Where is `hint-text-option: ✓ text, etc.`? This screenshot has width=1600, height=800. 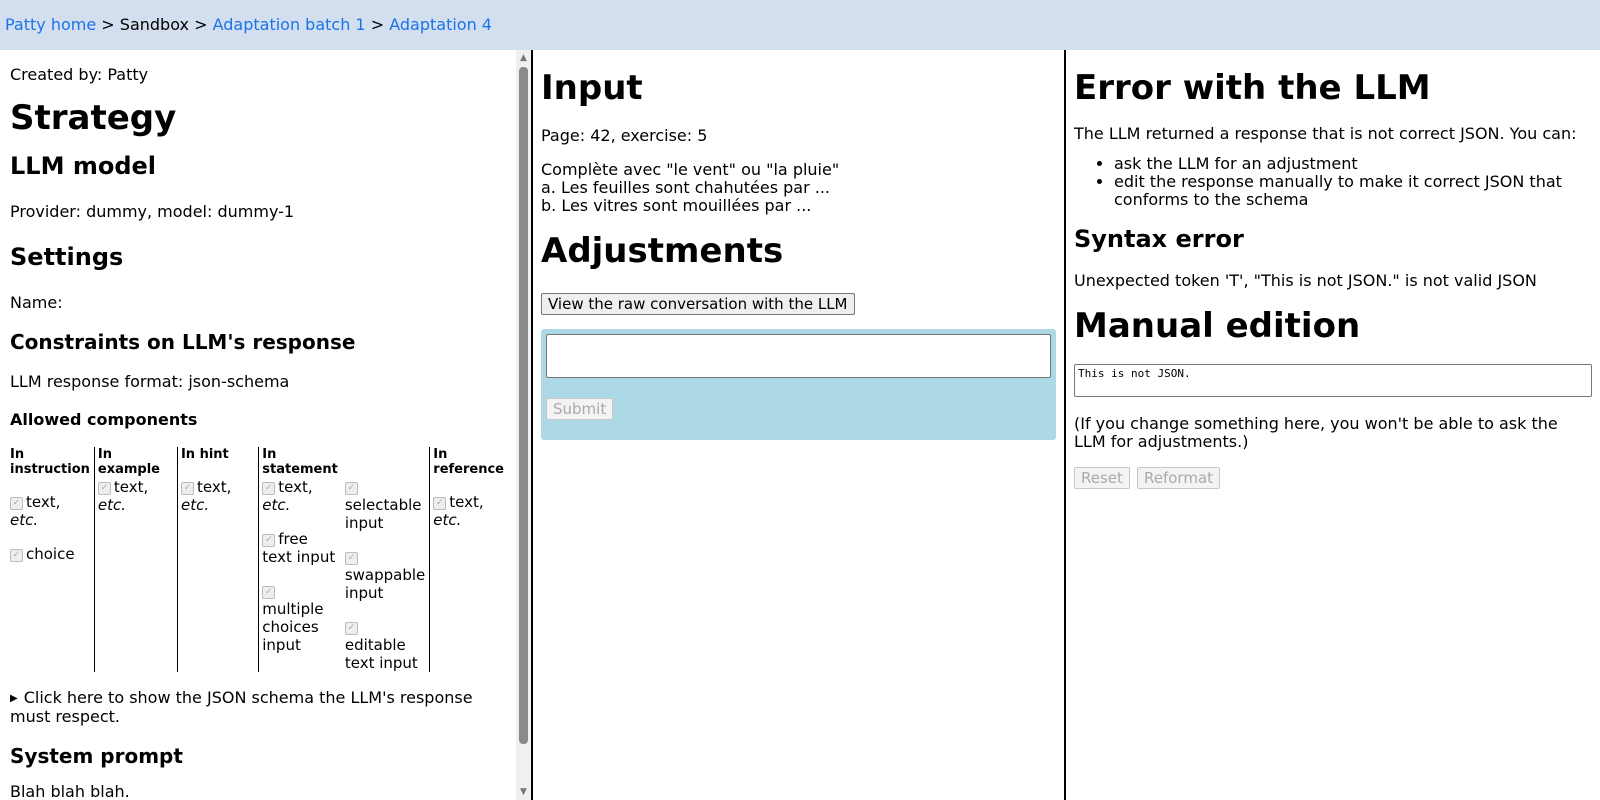
hint-text-option: ✓ text, etc. is located at coordinates (206, 496).